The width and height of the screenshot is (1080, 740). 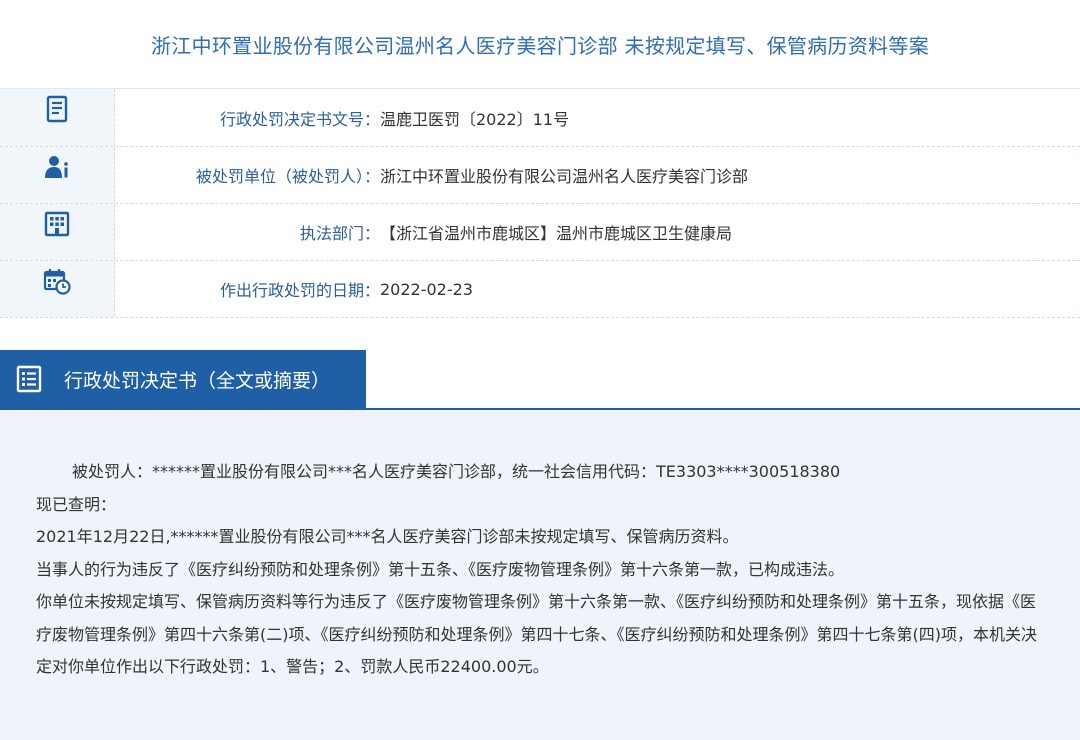 I want to click on penalized-party-value: 浙江中环置业股份有限公司温州名人医疗美容门诊部, so click(x=564, y=176).